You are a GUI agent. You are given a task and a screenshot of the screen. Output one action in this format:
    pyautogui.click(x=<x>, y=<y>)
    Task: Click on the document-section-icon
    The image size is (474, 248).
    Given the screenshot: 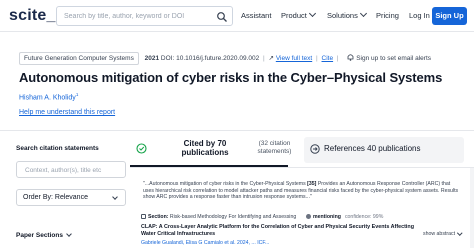 What is the action you would take?
    pyautogui.click(x=143, y=216)
    